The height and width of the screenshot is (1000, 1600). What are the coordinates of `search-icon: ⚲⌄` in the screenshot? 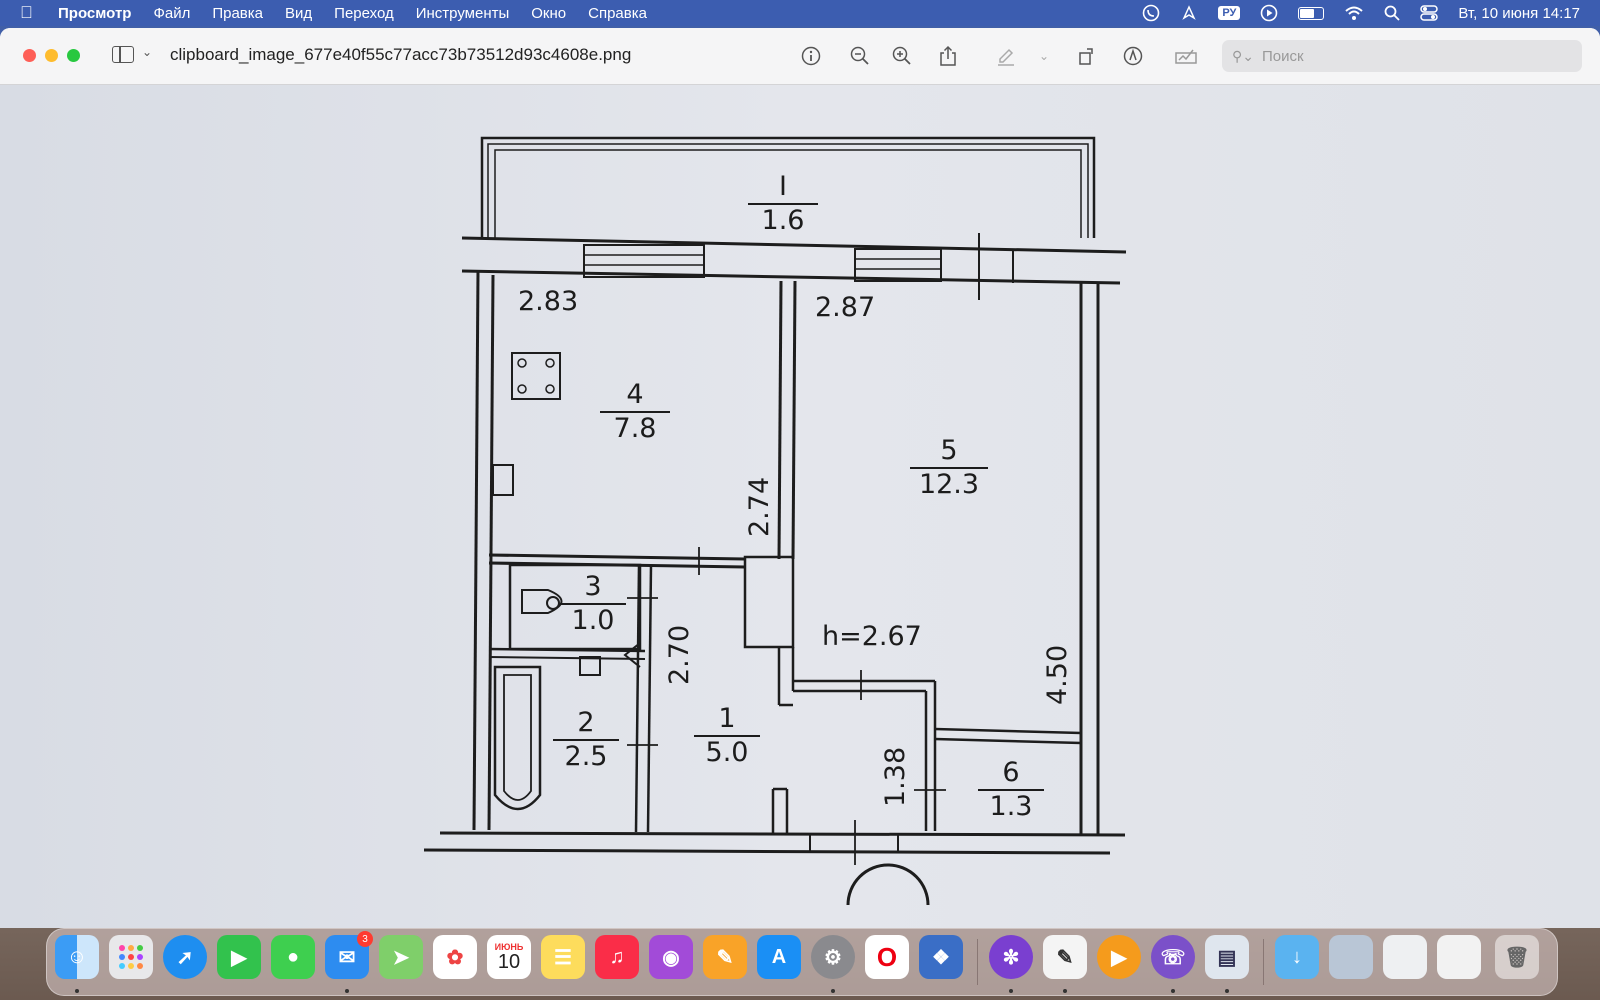 It's located at (1243, 55).